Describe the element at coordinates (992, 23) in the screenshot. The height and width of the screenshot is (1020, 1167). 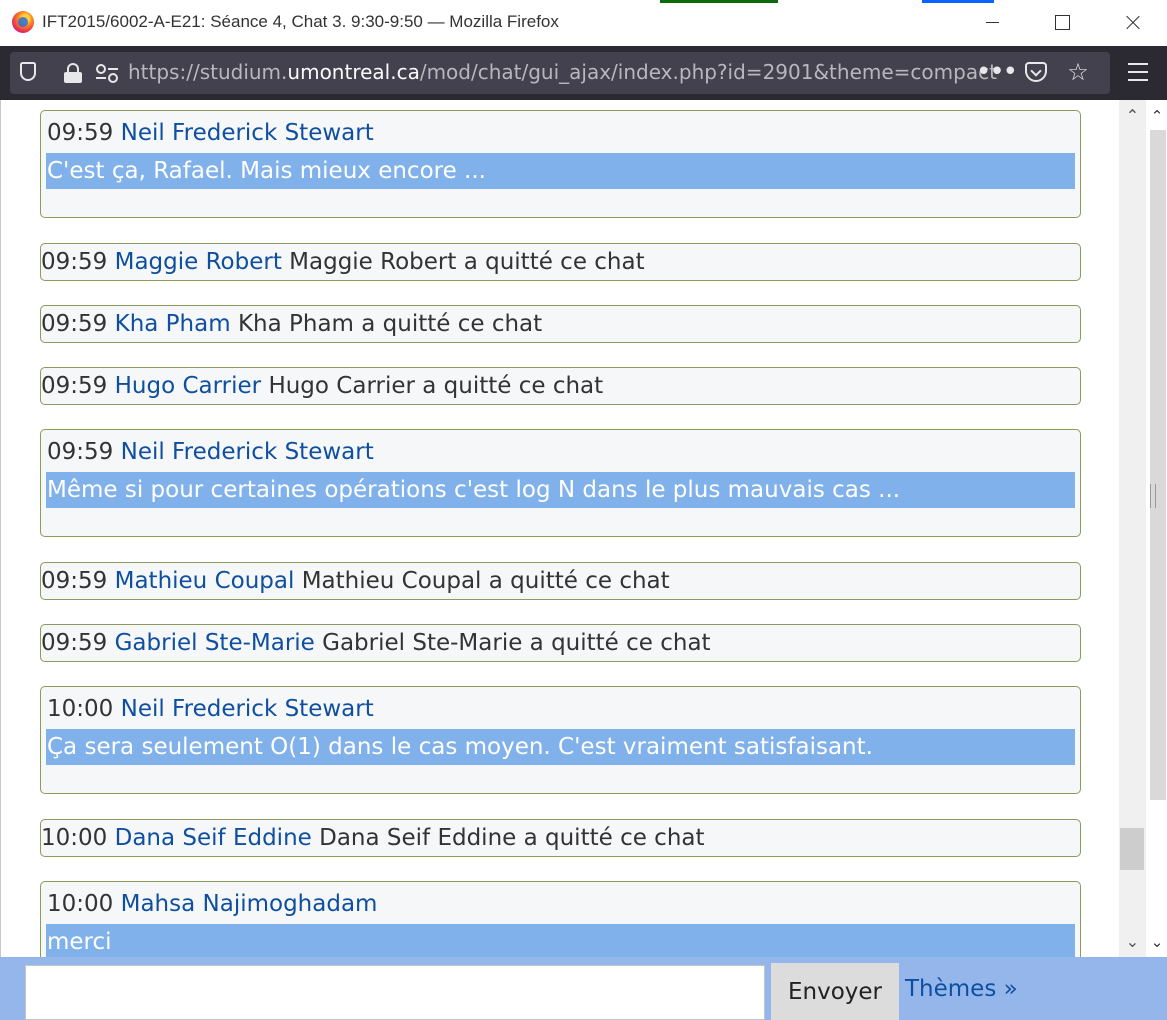
I see `minimize-button` at that location.